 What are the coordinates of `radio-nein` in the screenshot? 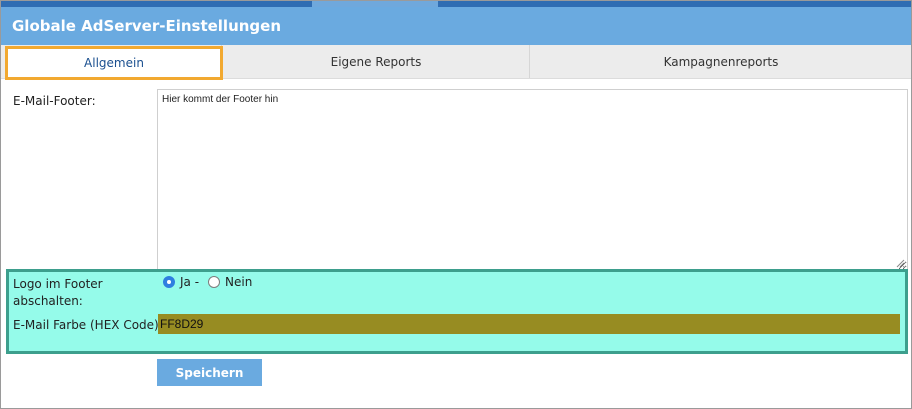 It's located at (214, 282).